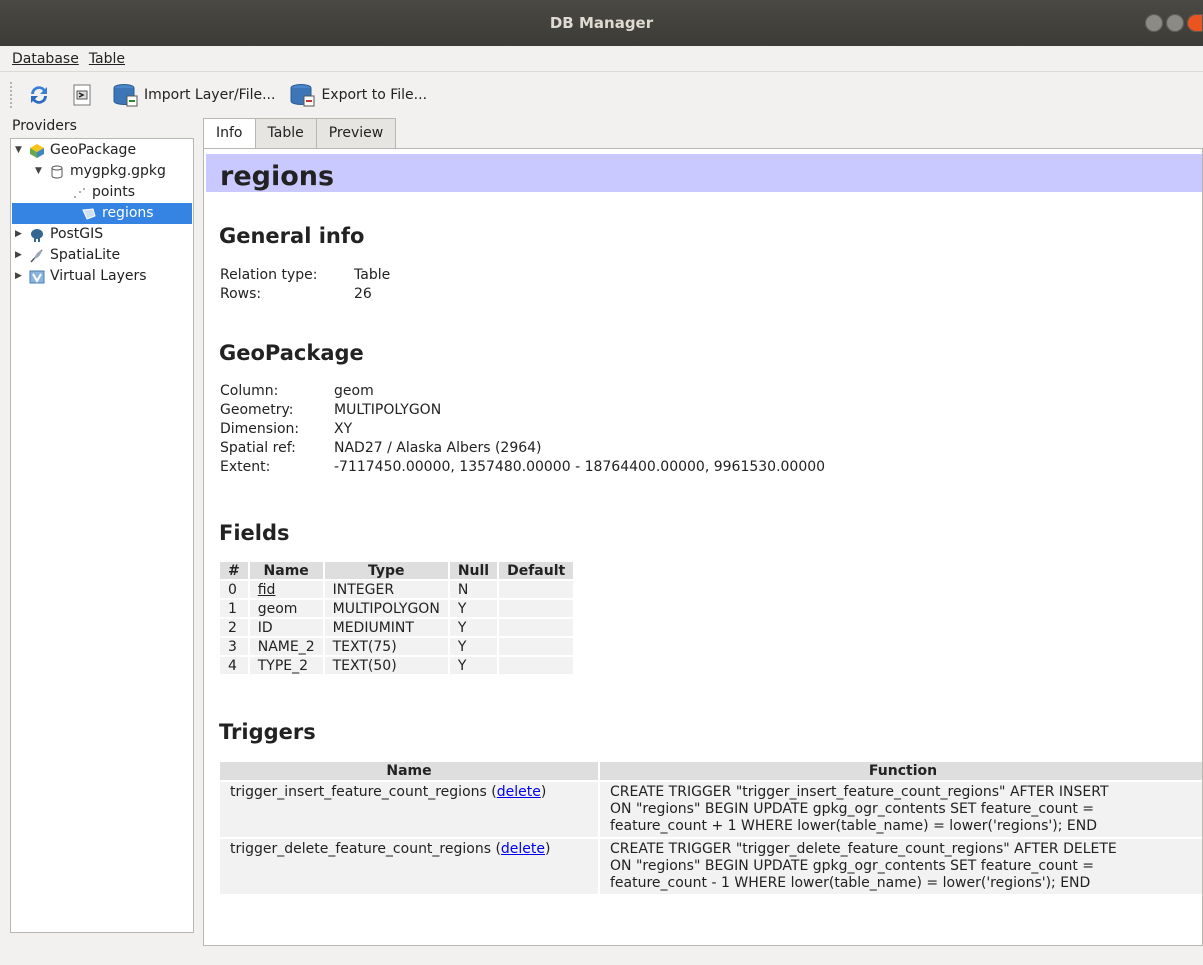 The width and height of the screenshot is (1203, 965). What do you see at coordinates (536, 570) in the screenshot?
I see `column-header: Default` at bounding box center [536, 570].